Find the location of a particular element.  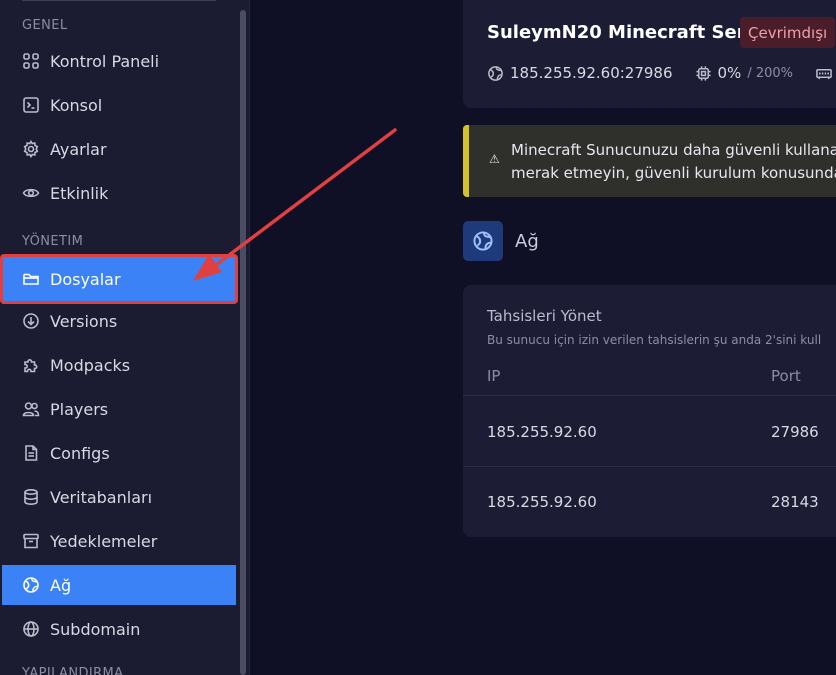

sidebar-item-dosyalar: Dosyalar is located at coordinates (119, 279).